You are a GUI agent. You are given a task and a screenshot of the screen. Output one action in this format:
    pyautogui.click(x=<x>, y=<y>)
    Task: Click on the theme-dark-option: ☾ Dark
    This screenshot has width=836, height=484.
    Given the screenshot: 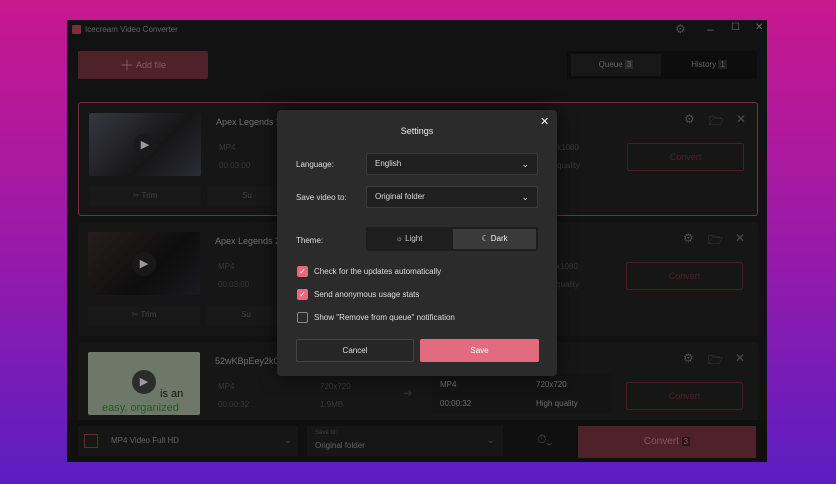 What is the action you would take?
    pyautogui.click(x=494, y=239)
    